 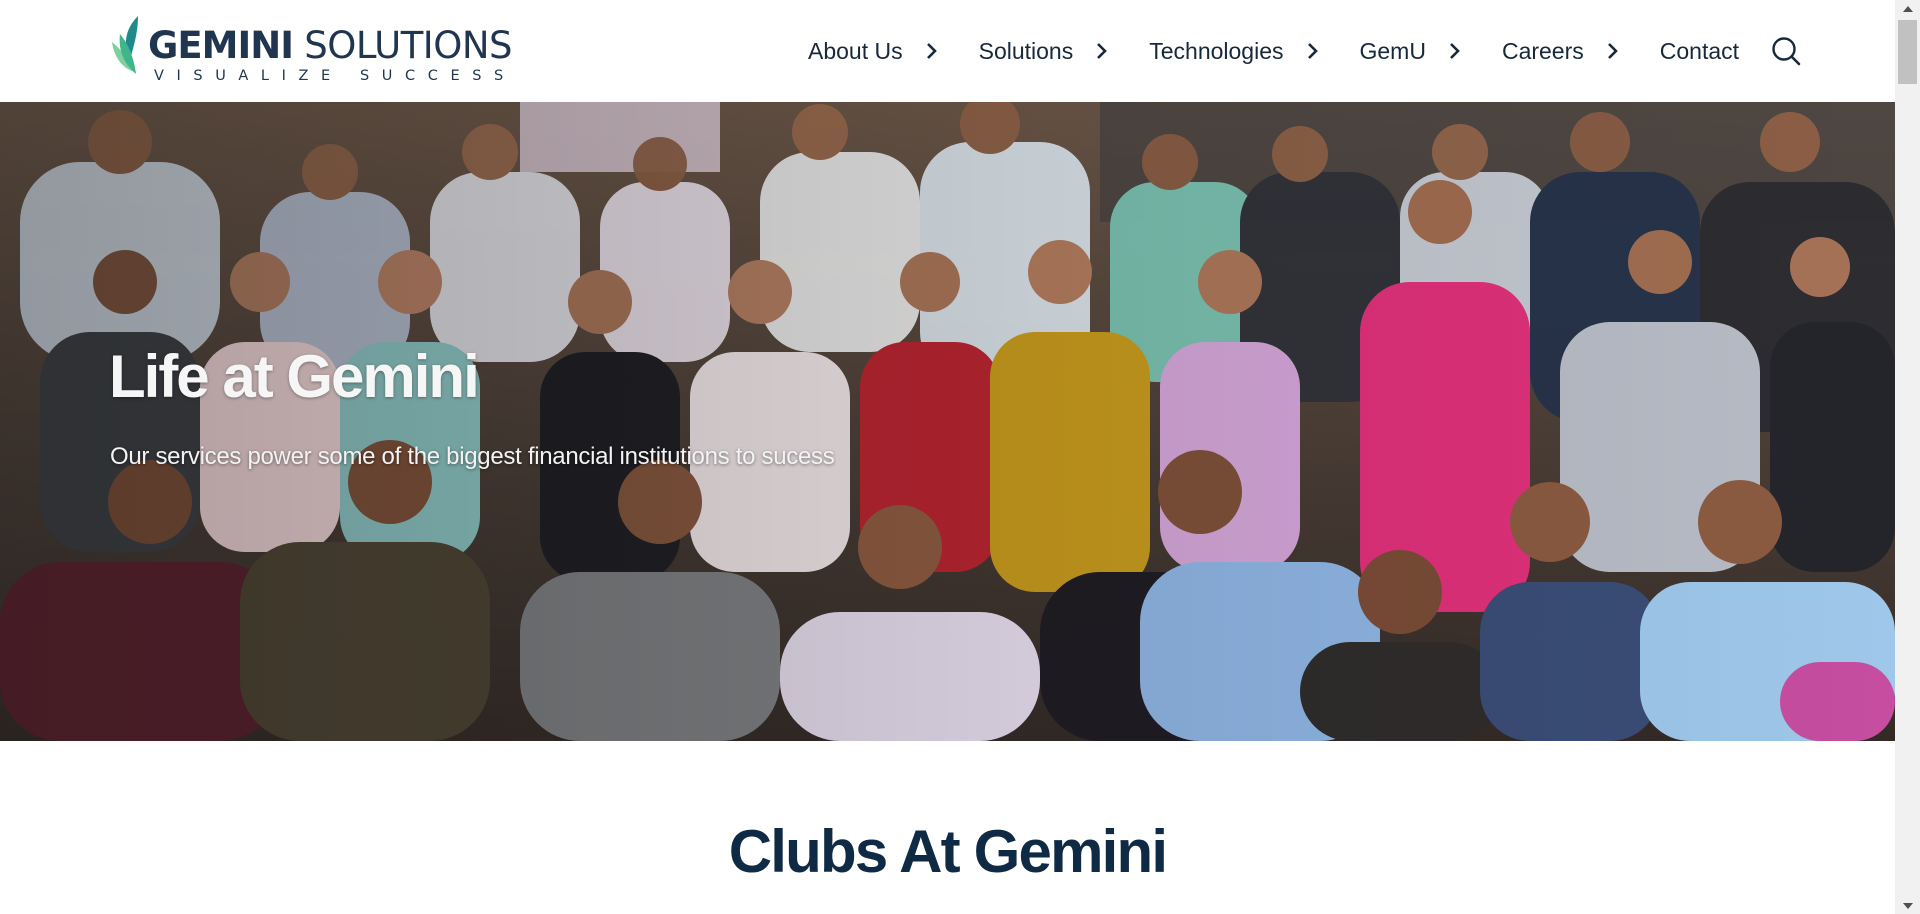 What do you see at coordinates (1786, 51) in the screenshot?
I see `search-icon` at bounding box center [1786, 51].